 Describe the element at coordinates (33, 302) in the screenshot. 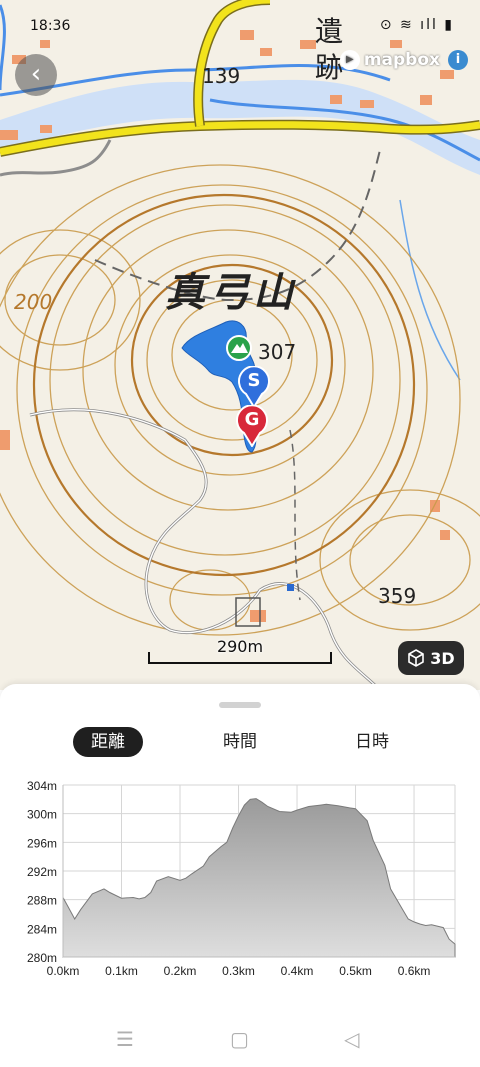

I see `contour-label-200: 200` at that location.